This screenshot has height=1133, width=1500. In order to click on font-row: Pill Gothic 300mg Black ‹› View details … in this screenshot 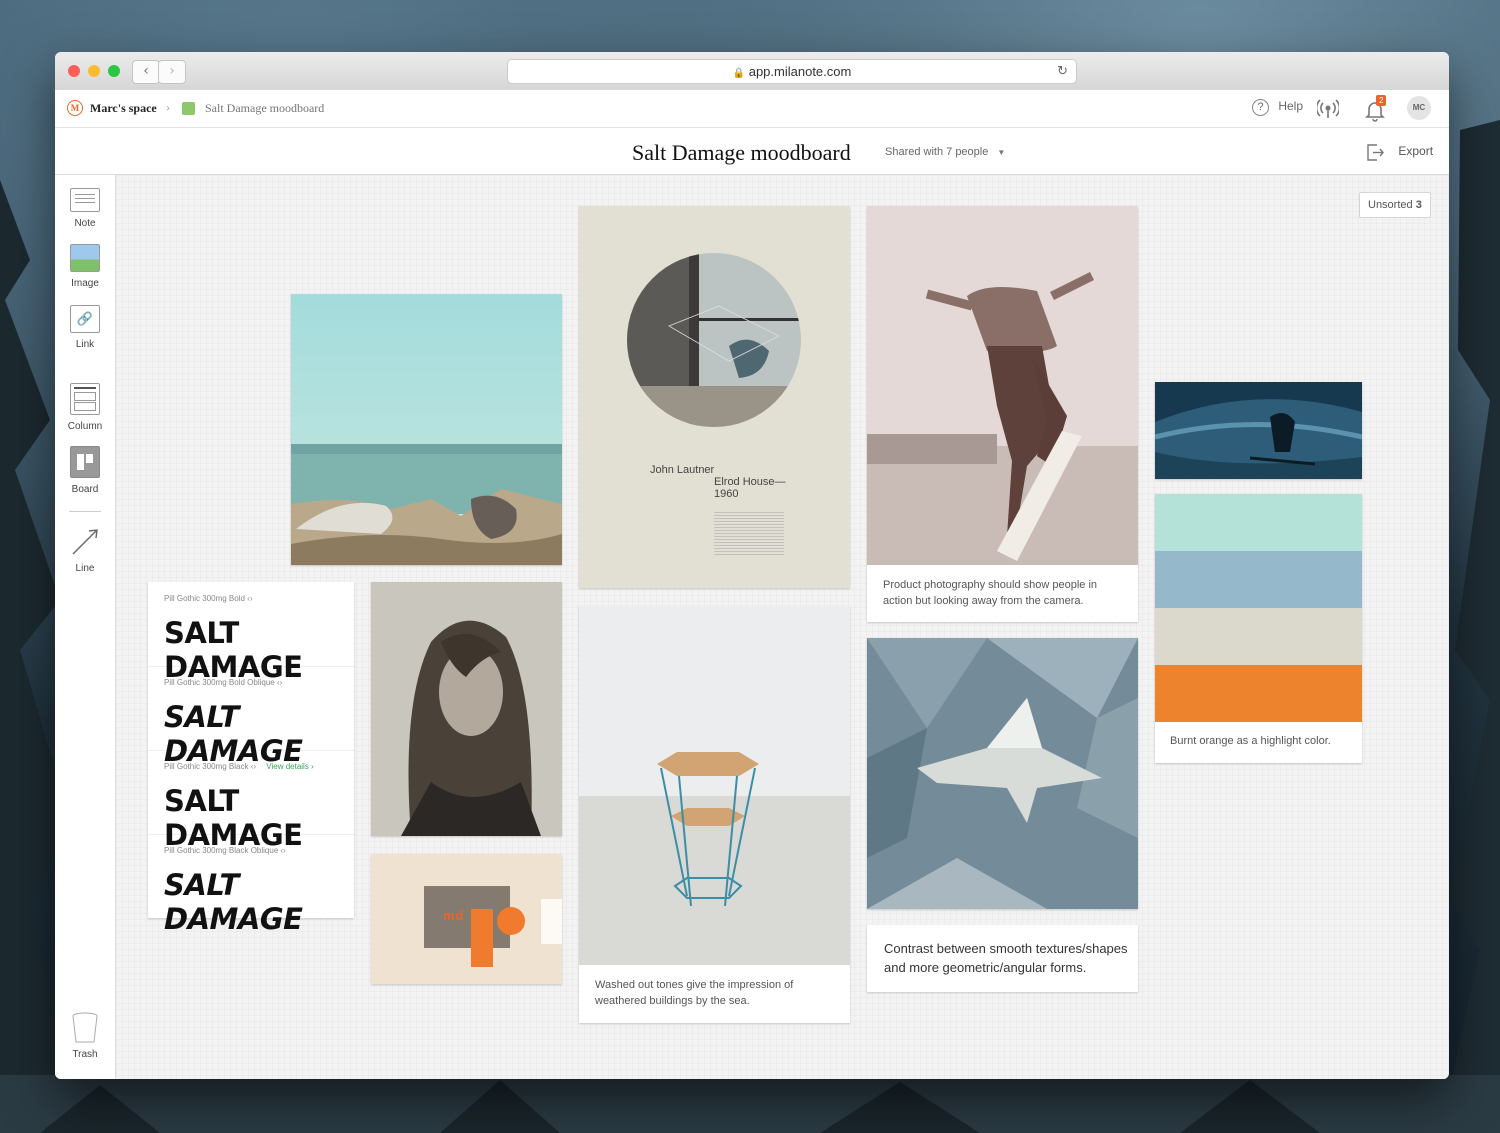, I will do `click(251, 801)`.